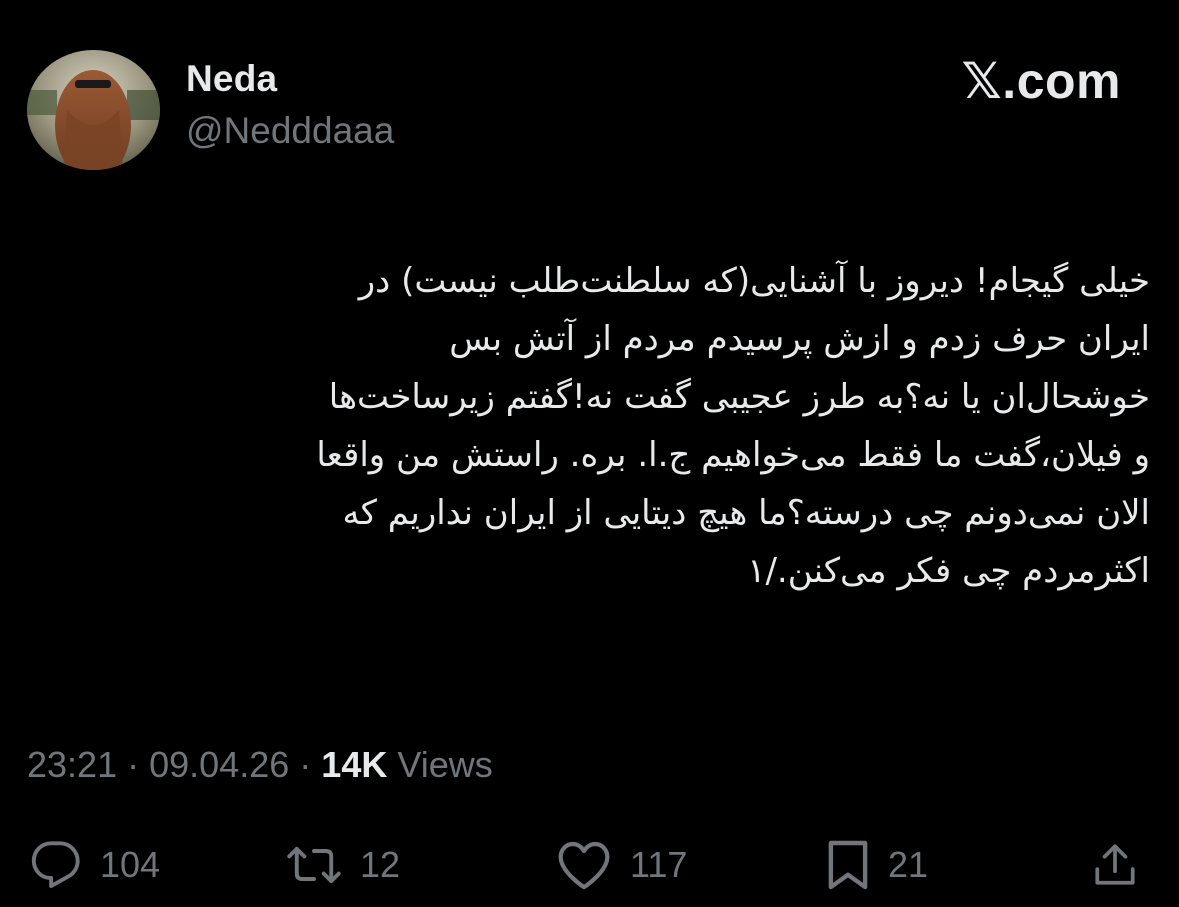  I want to click on action-bar: 104 12 117 21, so click(589, 865).